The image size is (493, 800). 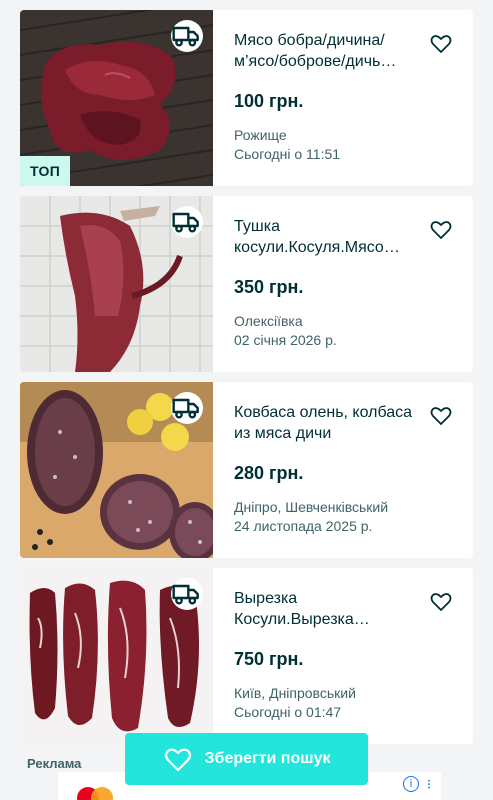 What do you see at coordinates (269, 287) in the screenshot?
I see `listing-price: 350 грн.` at bounding box center [269, 287].